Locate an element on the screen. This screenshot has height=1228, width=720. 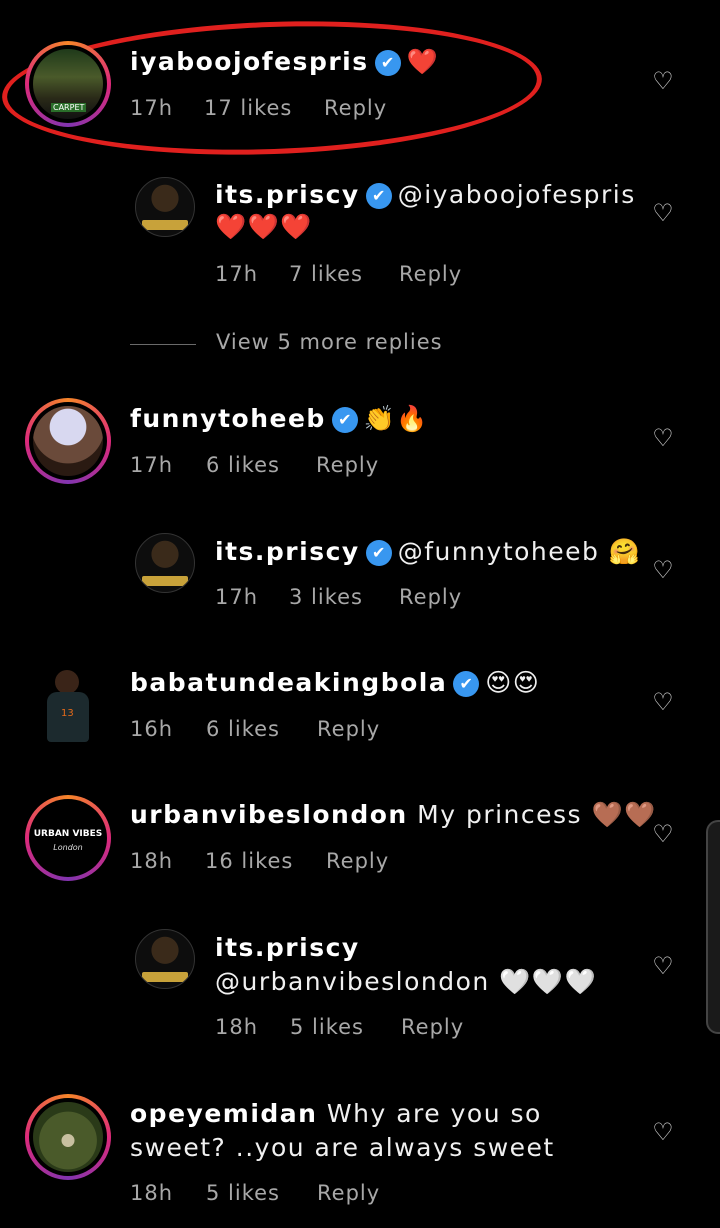
avatar-logo-subtext: London is located at coordinates (68, 847).